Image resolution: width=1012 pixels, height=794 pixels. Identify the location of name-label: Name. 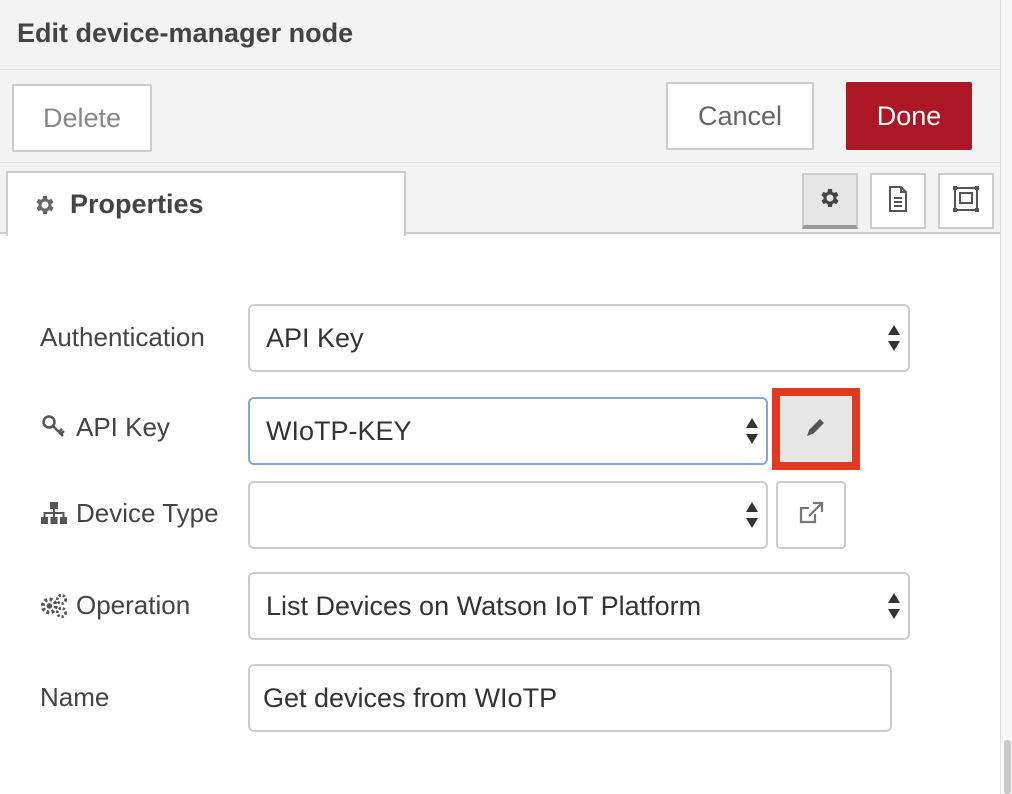
(75, 696).